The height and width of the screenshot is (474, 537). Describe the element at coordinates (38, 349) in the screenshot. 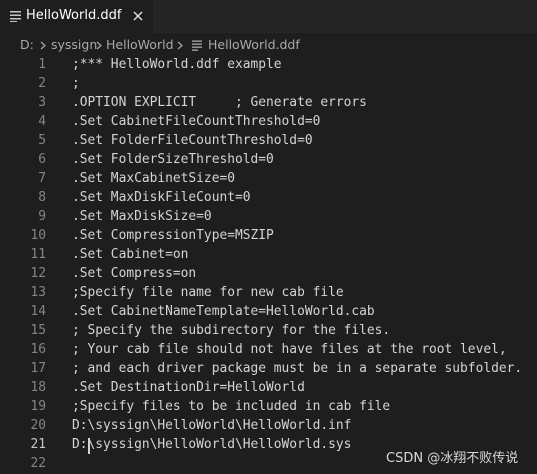

I see `line-number: 16` at that location.